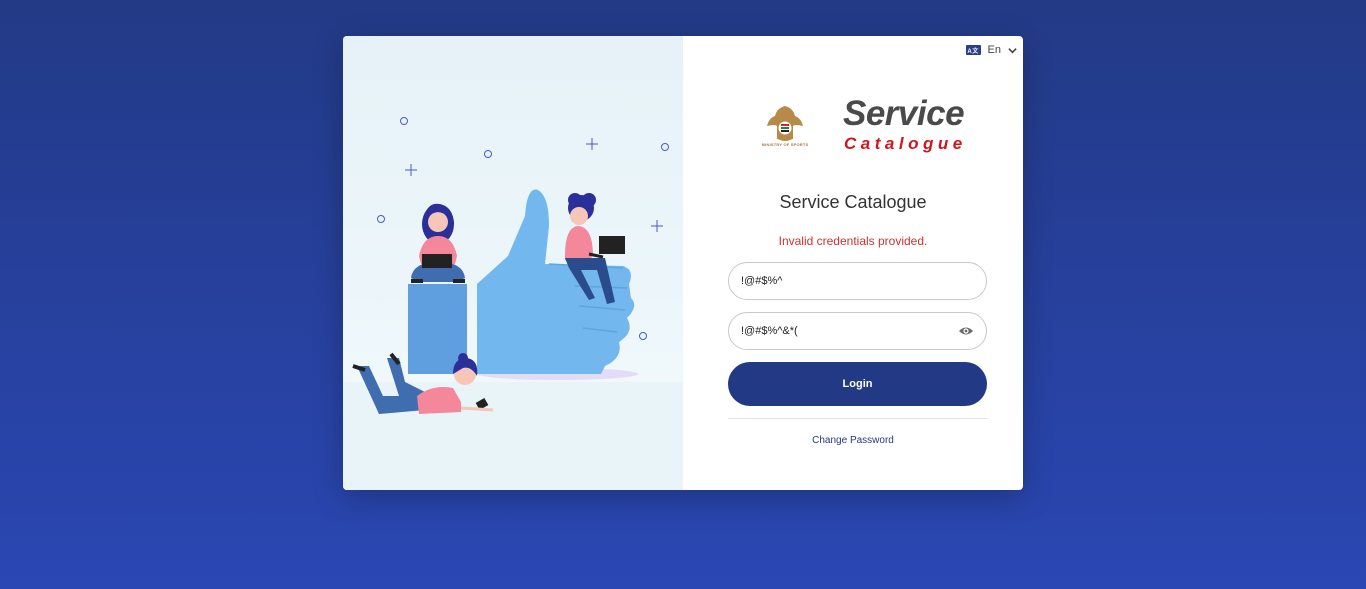 This screenshot has height=589, width=1366. I want to click on brand-subtitle: Catalogue, so click(905, 143).